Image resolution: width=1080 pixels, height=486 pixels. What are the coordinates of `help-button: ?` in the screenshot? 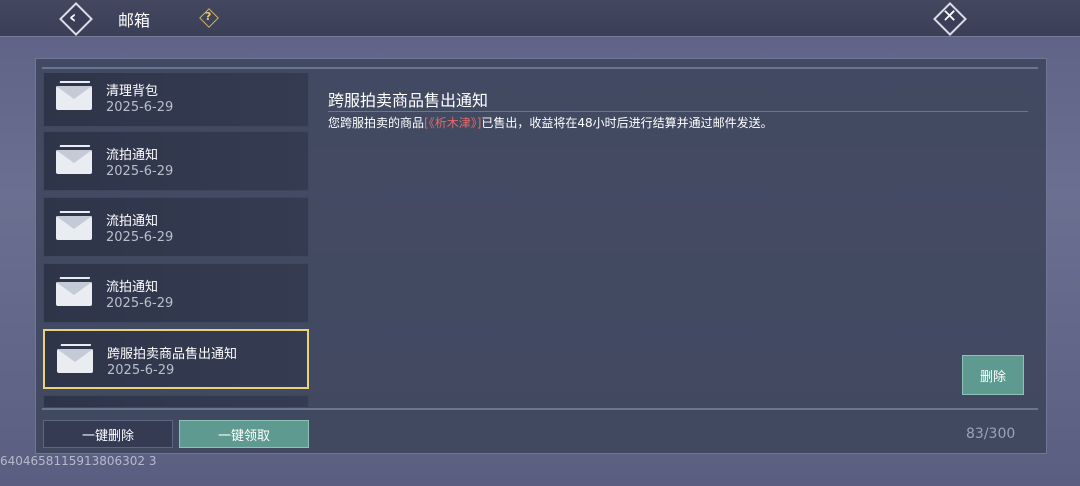 It's located at (209, 18).